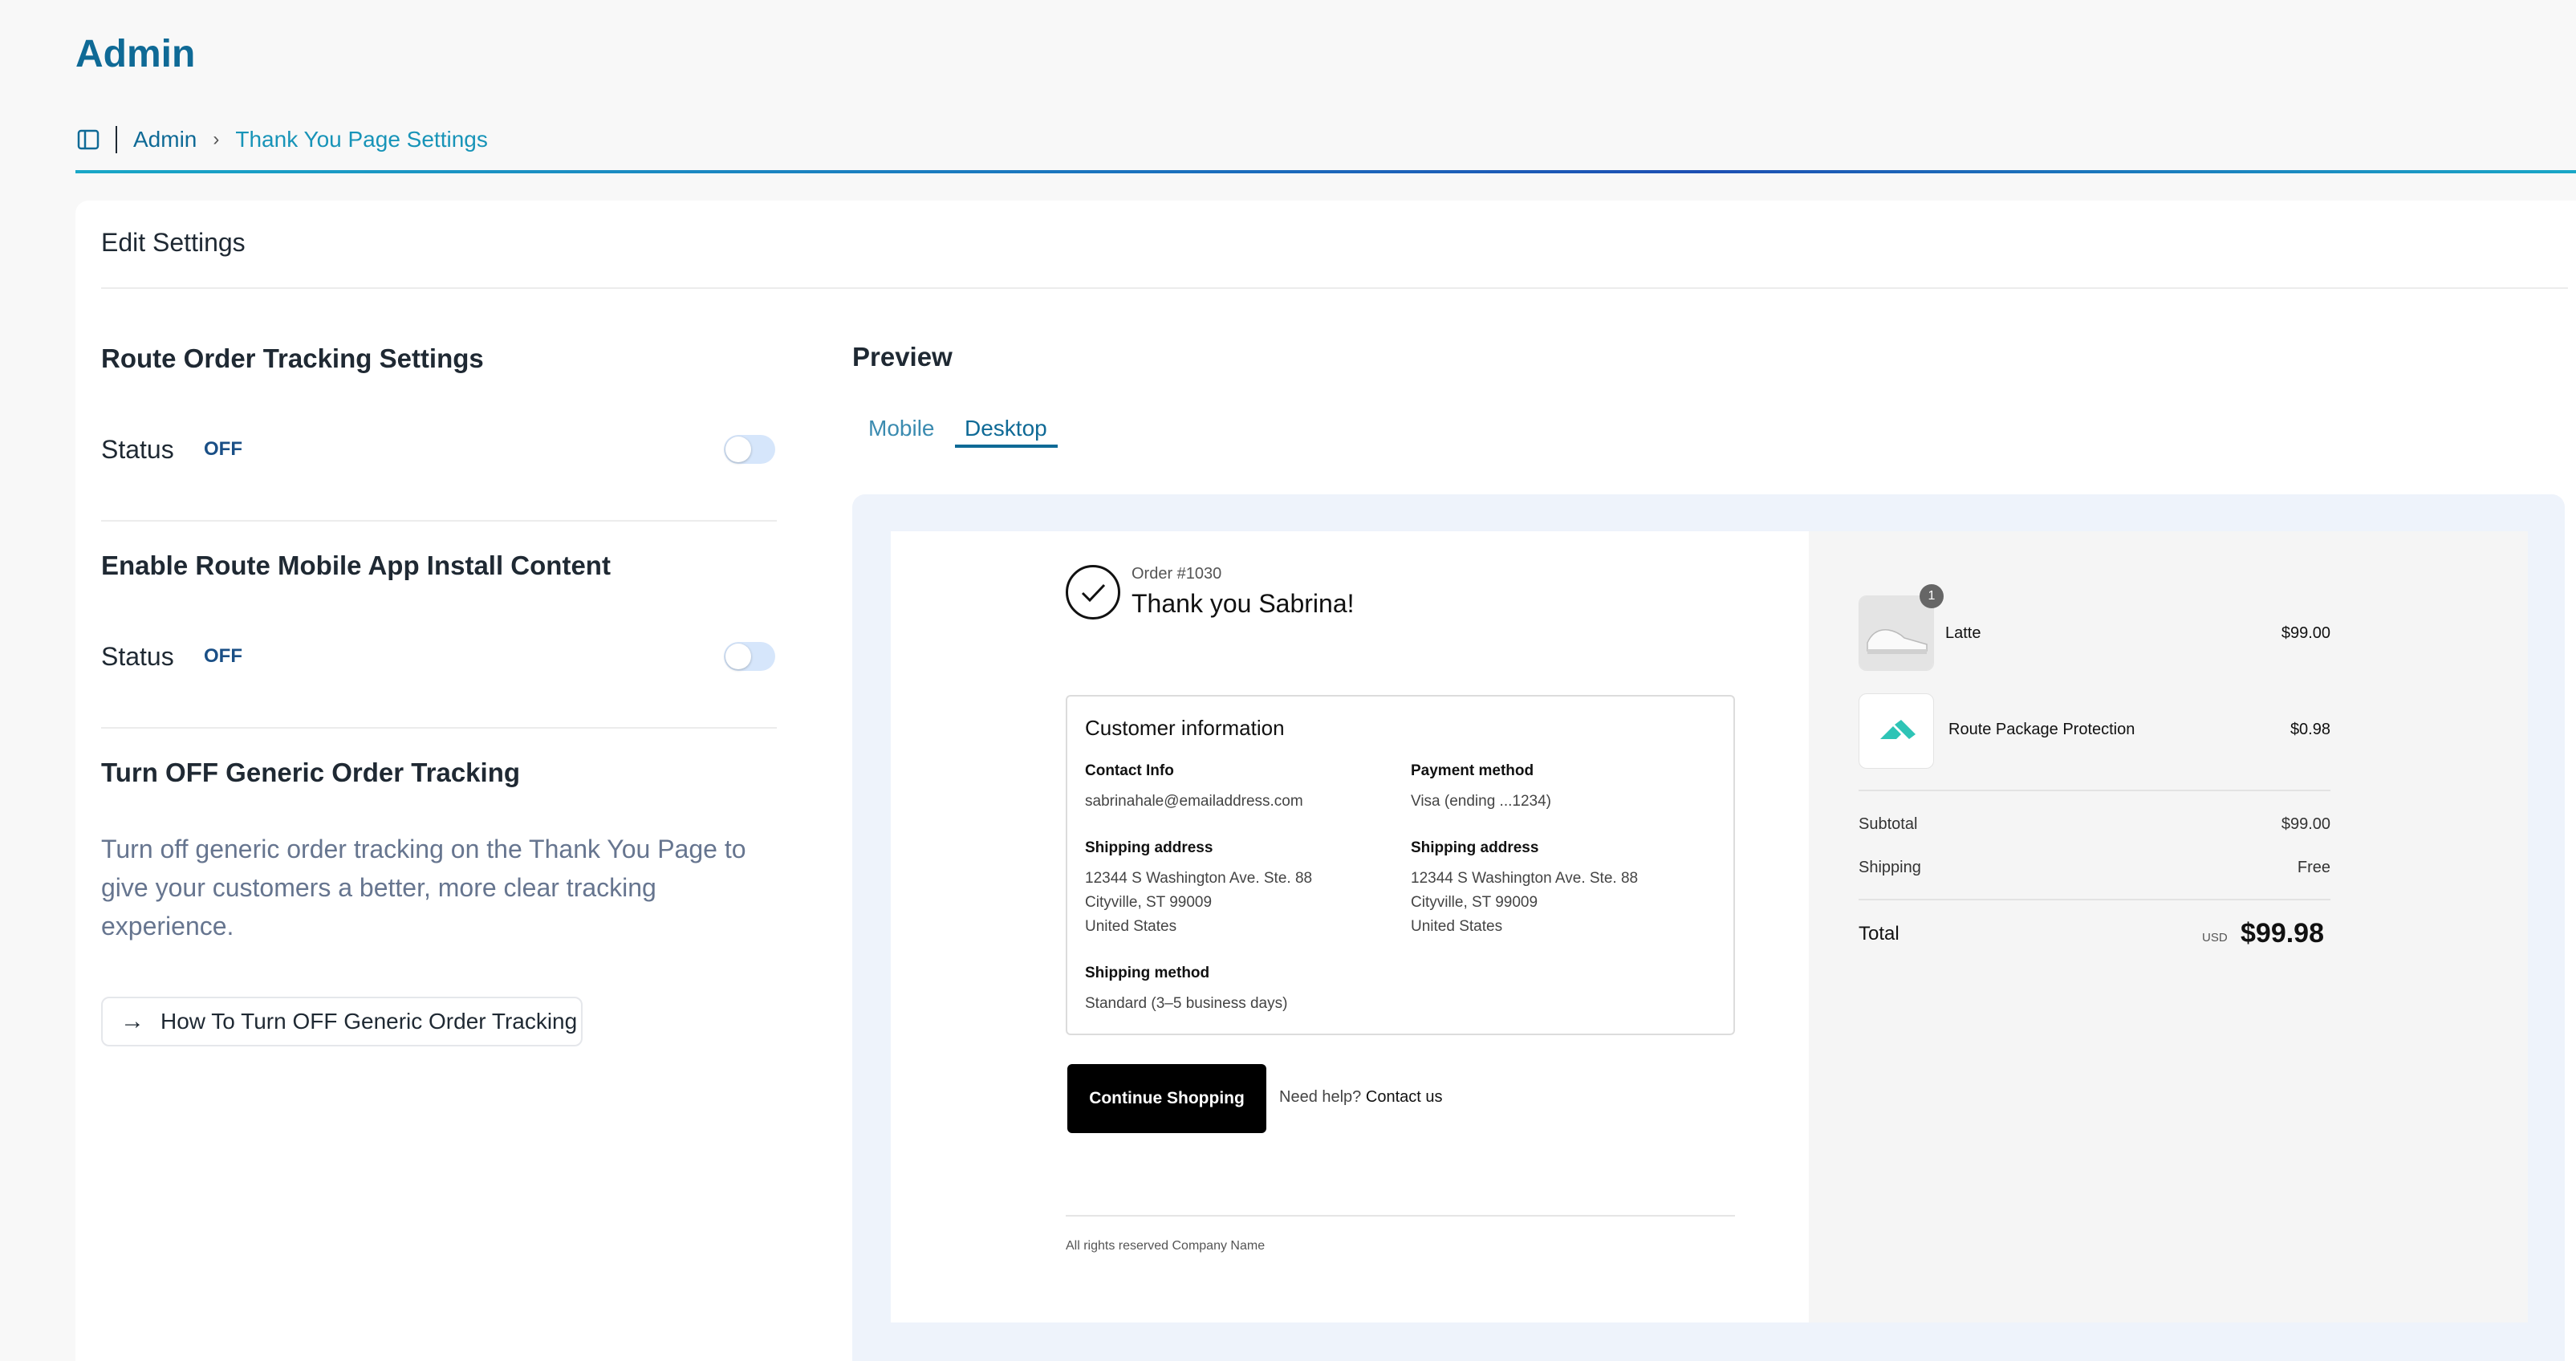 This screenshot has width=2576, height=1361. What do you see at coordinates (1129, 770) in the screenshot?
I see `contact-info-label: Contact Info` at bounding box center [1129, 770].